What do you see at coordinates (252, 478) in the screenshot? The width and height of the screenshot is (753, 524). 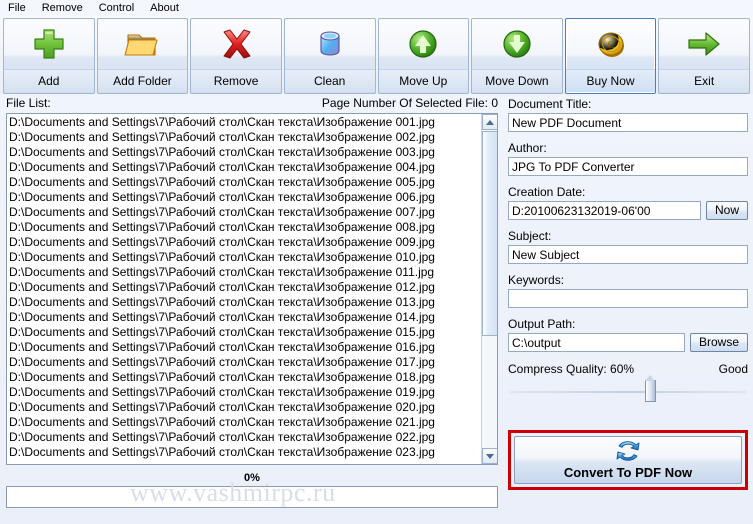 I see `progress-percent-label: 0%` at bounding box center [252, 478].